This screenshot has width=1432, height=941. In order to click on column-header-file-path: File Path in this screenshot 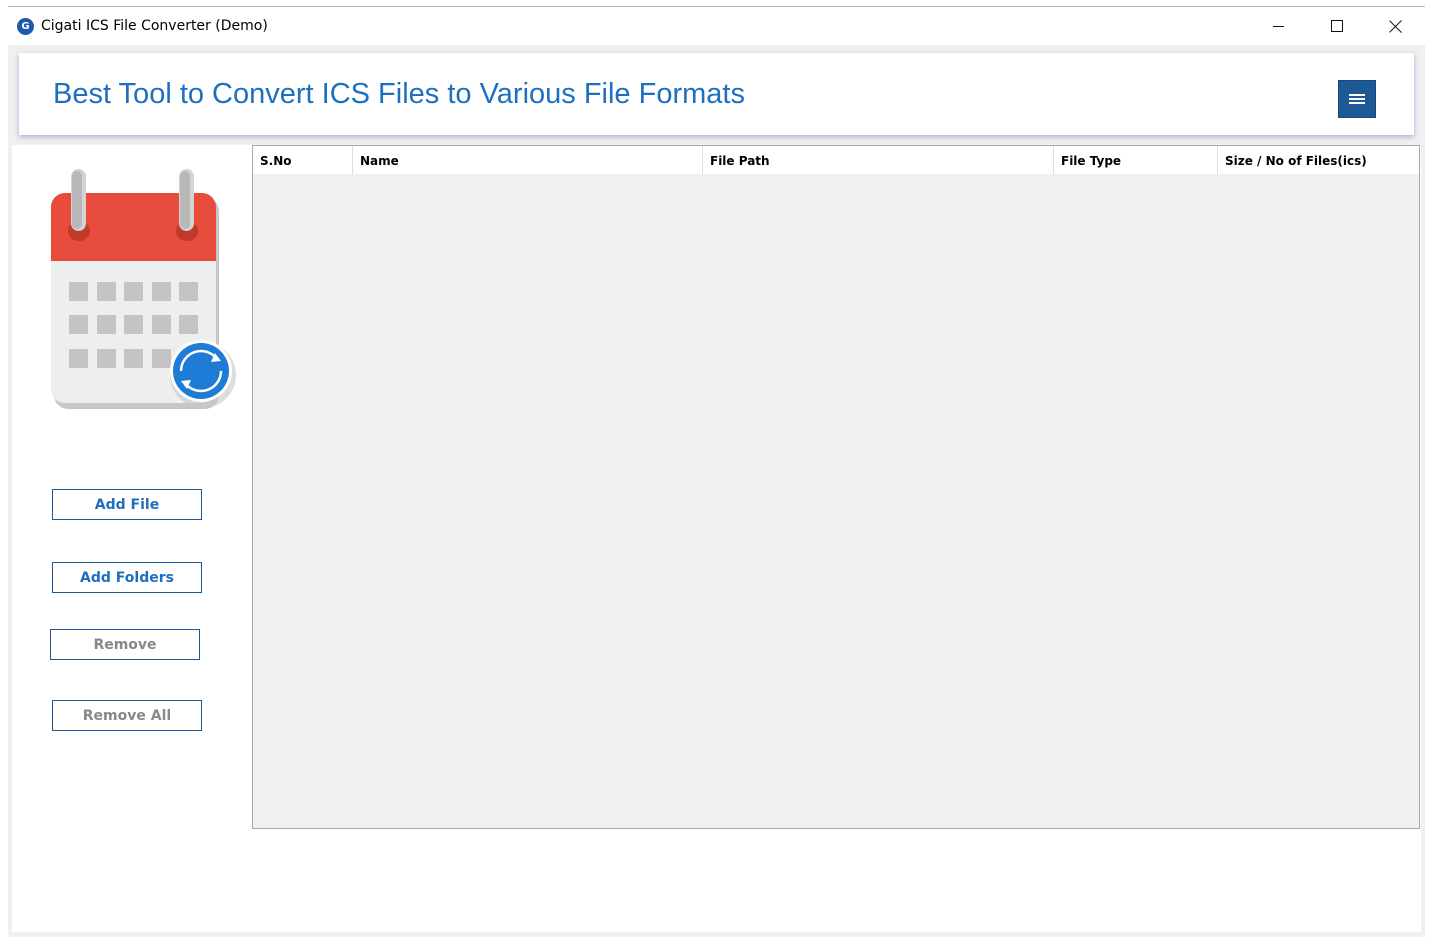, I will do `click(878, 160)`.